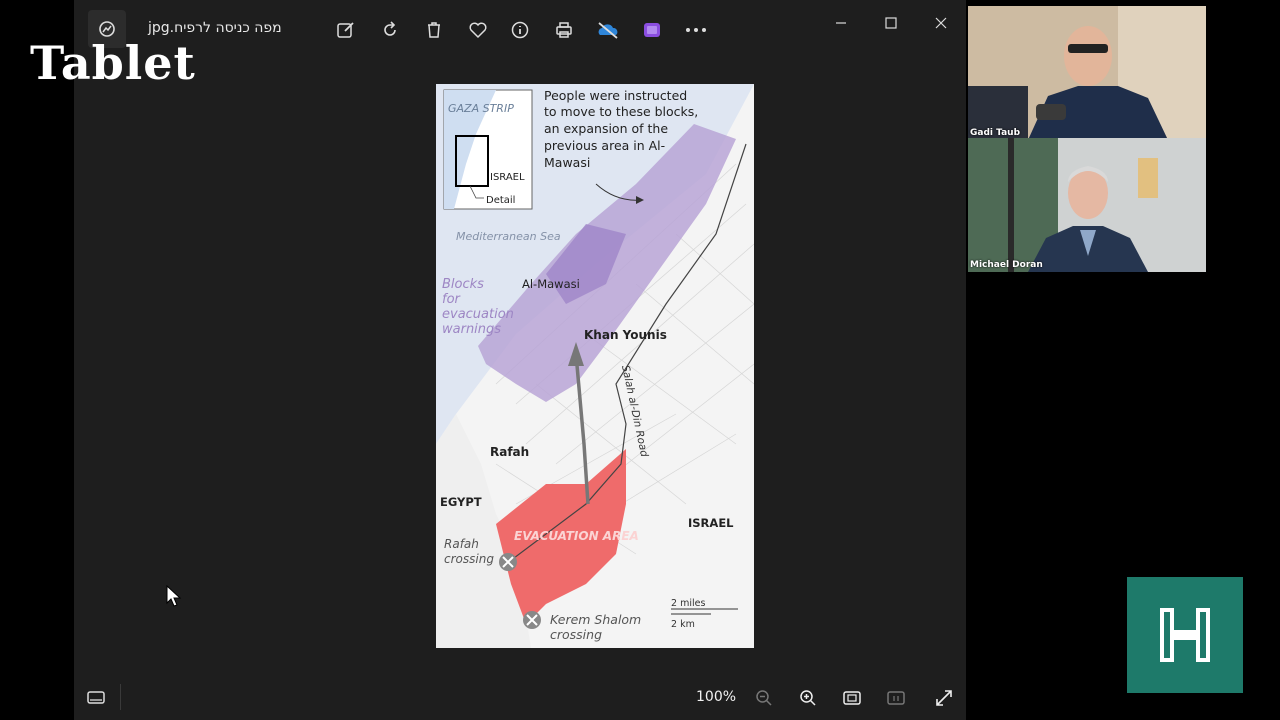 Image resolution: width=1280 pixels, height=720 pixels. What do you see at coordinates (576, 536) in the screenshot?
I see `evacuation-area-label: EVACUATION AREA` at bounding box center [576, 536].